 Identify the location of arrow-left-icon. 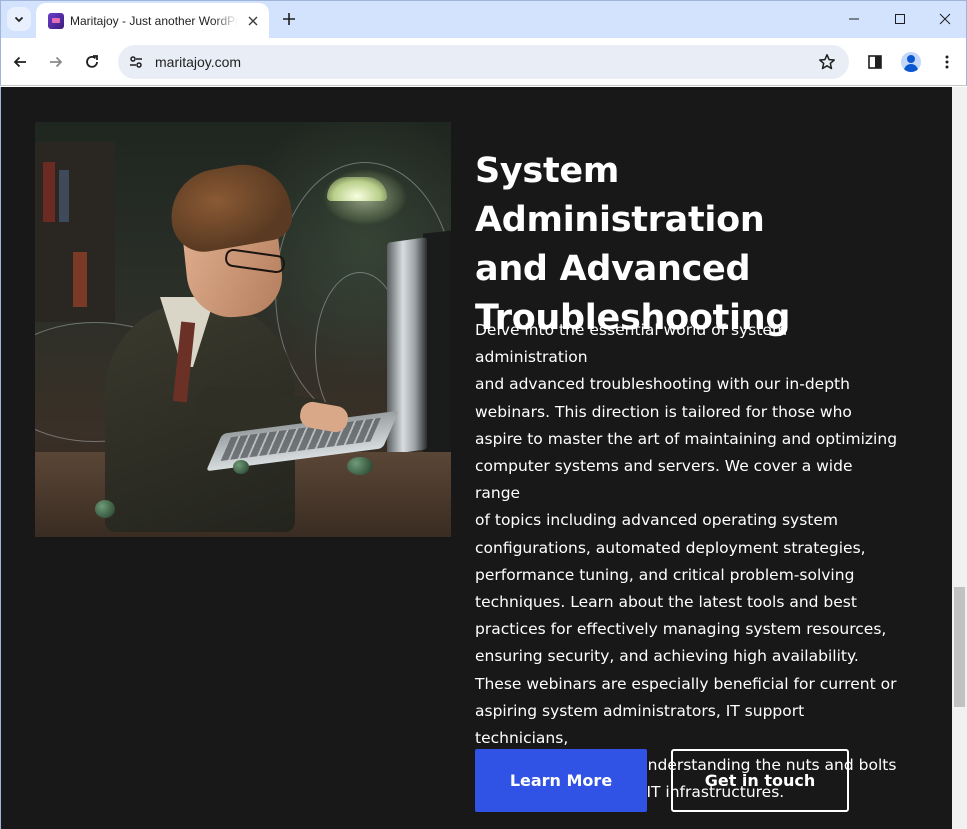
(19, 62).